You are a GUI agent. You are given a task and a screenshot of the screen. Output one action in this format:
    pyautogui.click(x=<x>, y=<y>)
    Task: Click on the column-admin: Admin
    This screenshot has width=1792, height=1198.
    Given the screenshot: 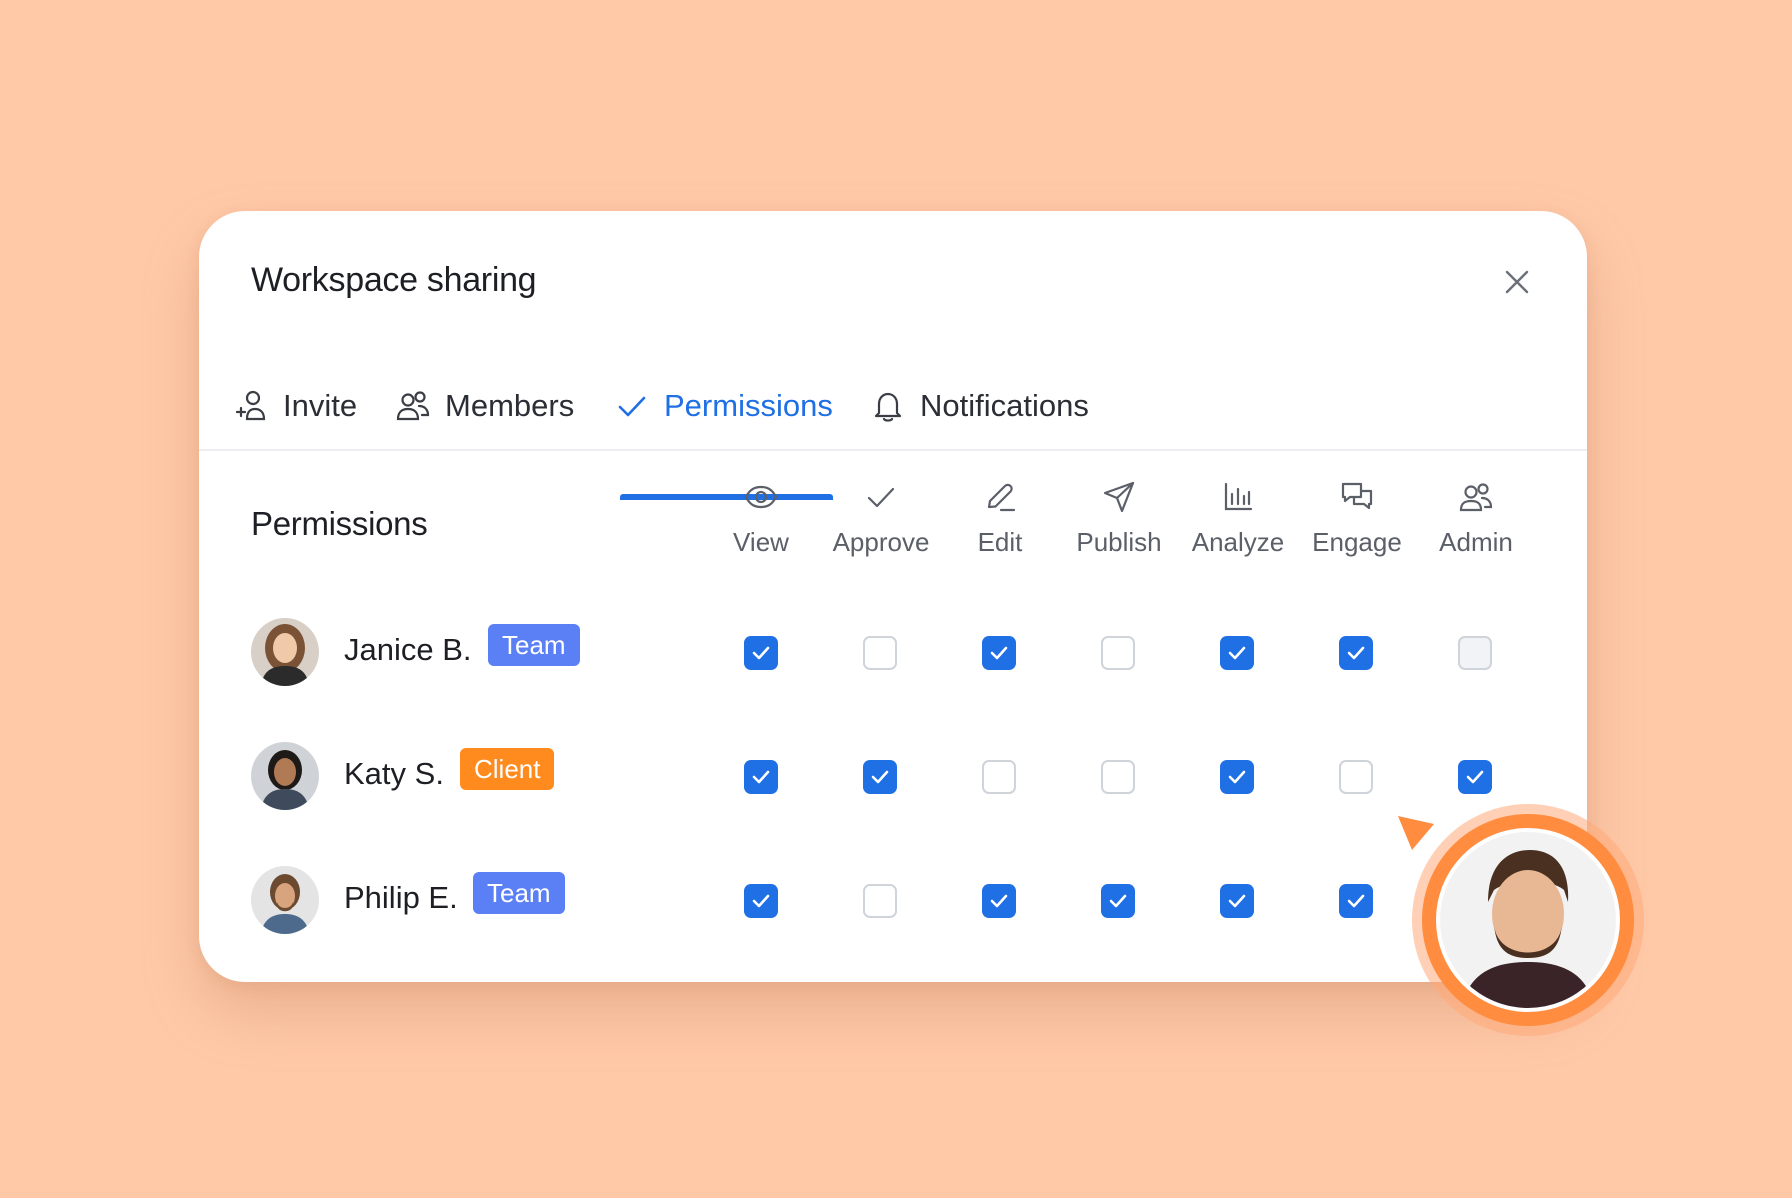 What is the action you would take?
    pyautogui.click(x=1476, y=518)
    